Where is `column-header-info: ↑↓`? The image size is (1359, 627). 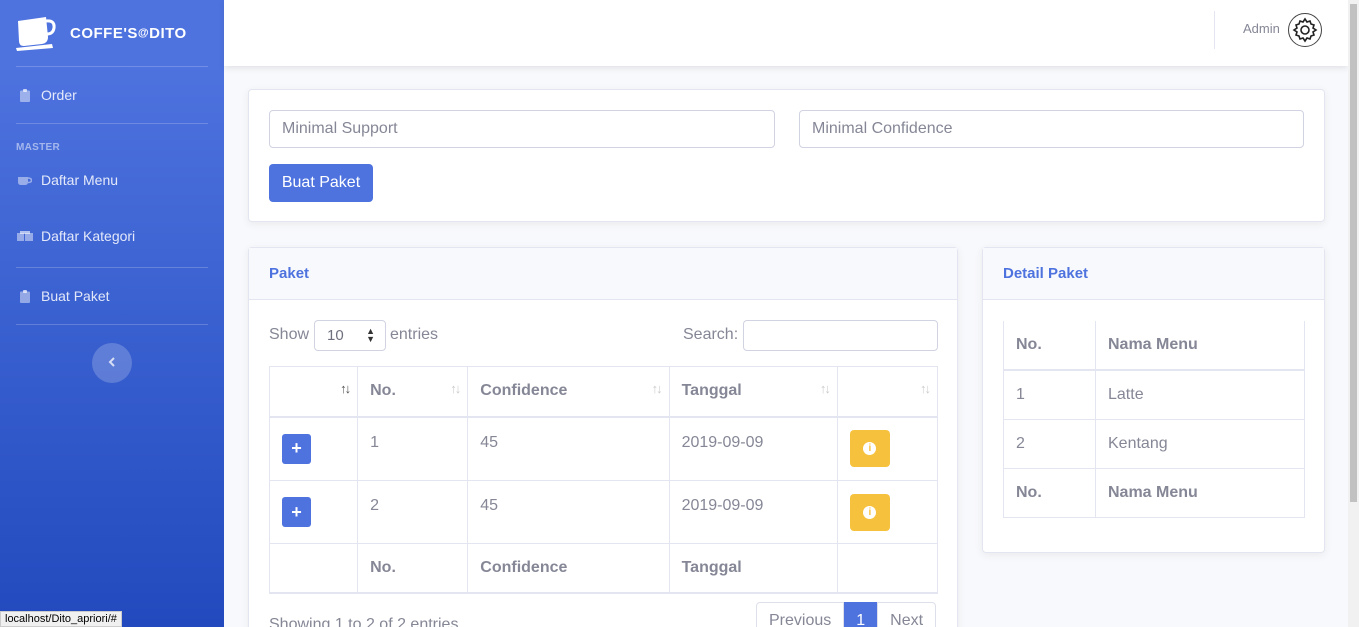 column-header-info: ↑↓ is located at coordinates (887, 391).